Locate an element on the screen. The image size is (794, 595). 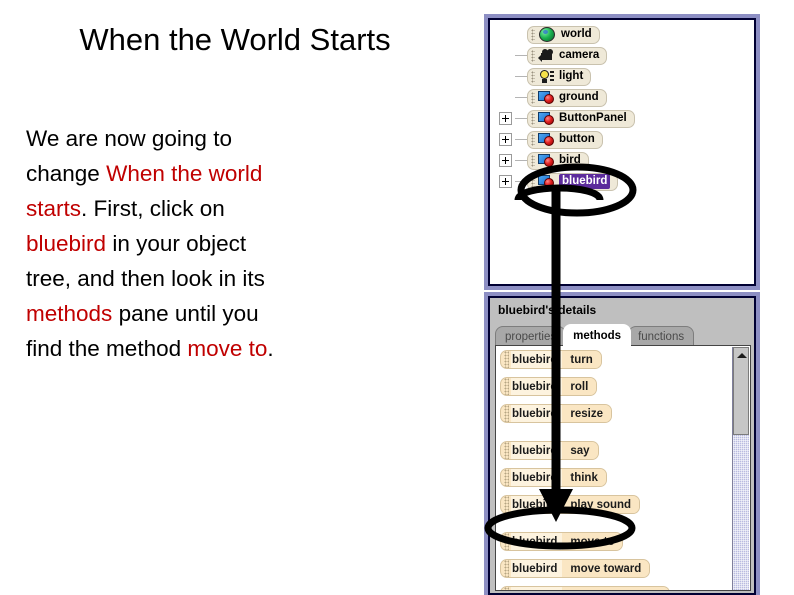
method-name-label: say is located at coordinates (580, 450).